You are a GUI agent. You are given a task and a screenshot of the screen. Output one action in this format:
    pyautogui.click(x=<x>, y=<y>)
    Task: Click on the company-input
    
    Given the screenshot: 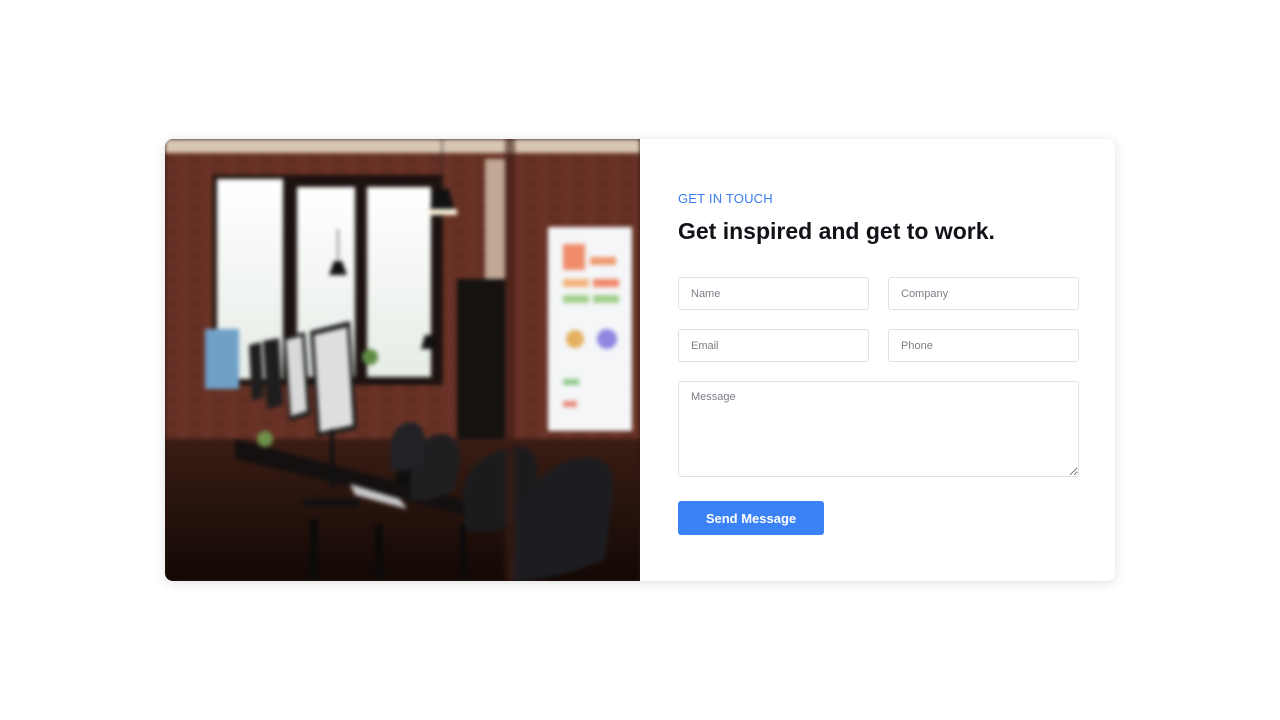 What is the action you would take?
    pyautogui.click(x=983, y=293)
    